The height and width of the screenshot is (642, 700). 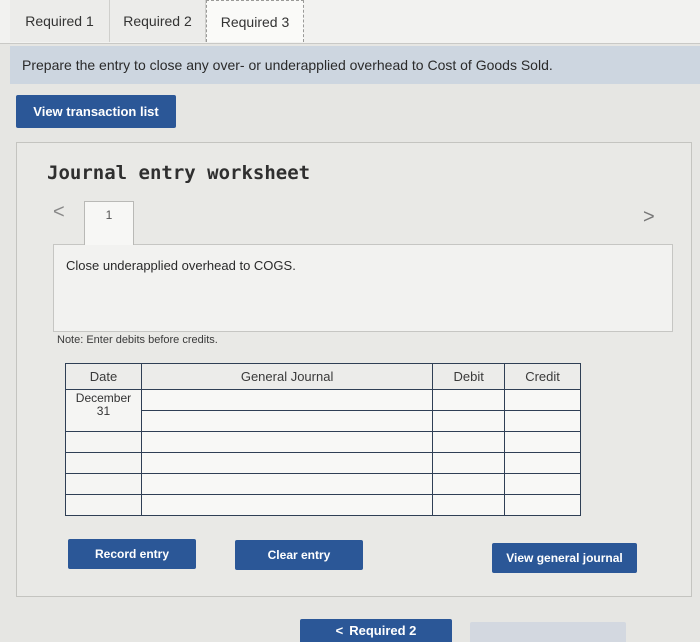 I want to click on entry-description: Close underapplied overhead to COGS., so click(x=363, y=288).